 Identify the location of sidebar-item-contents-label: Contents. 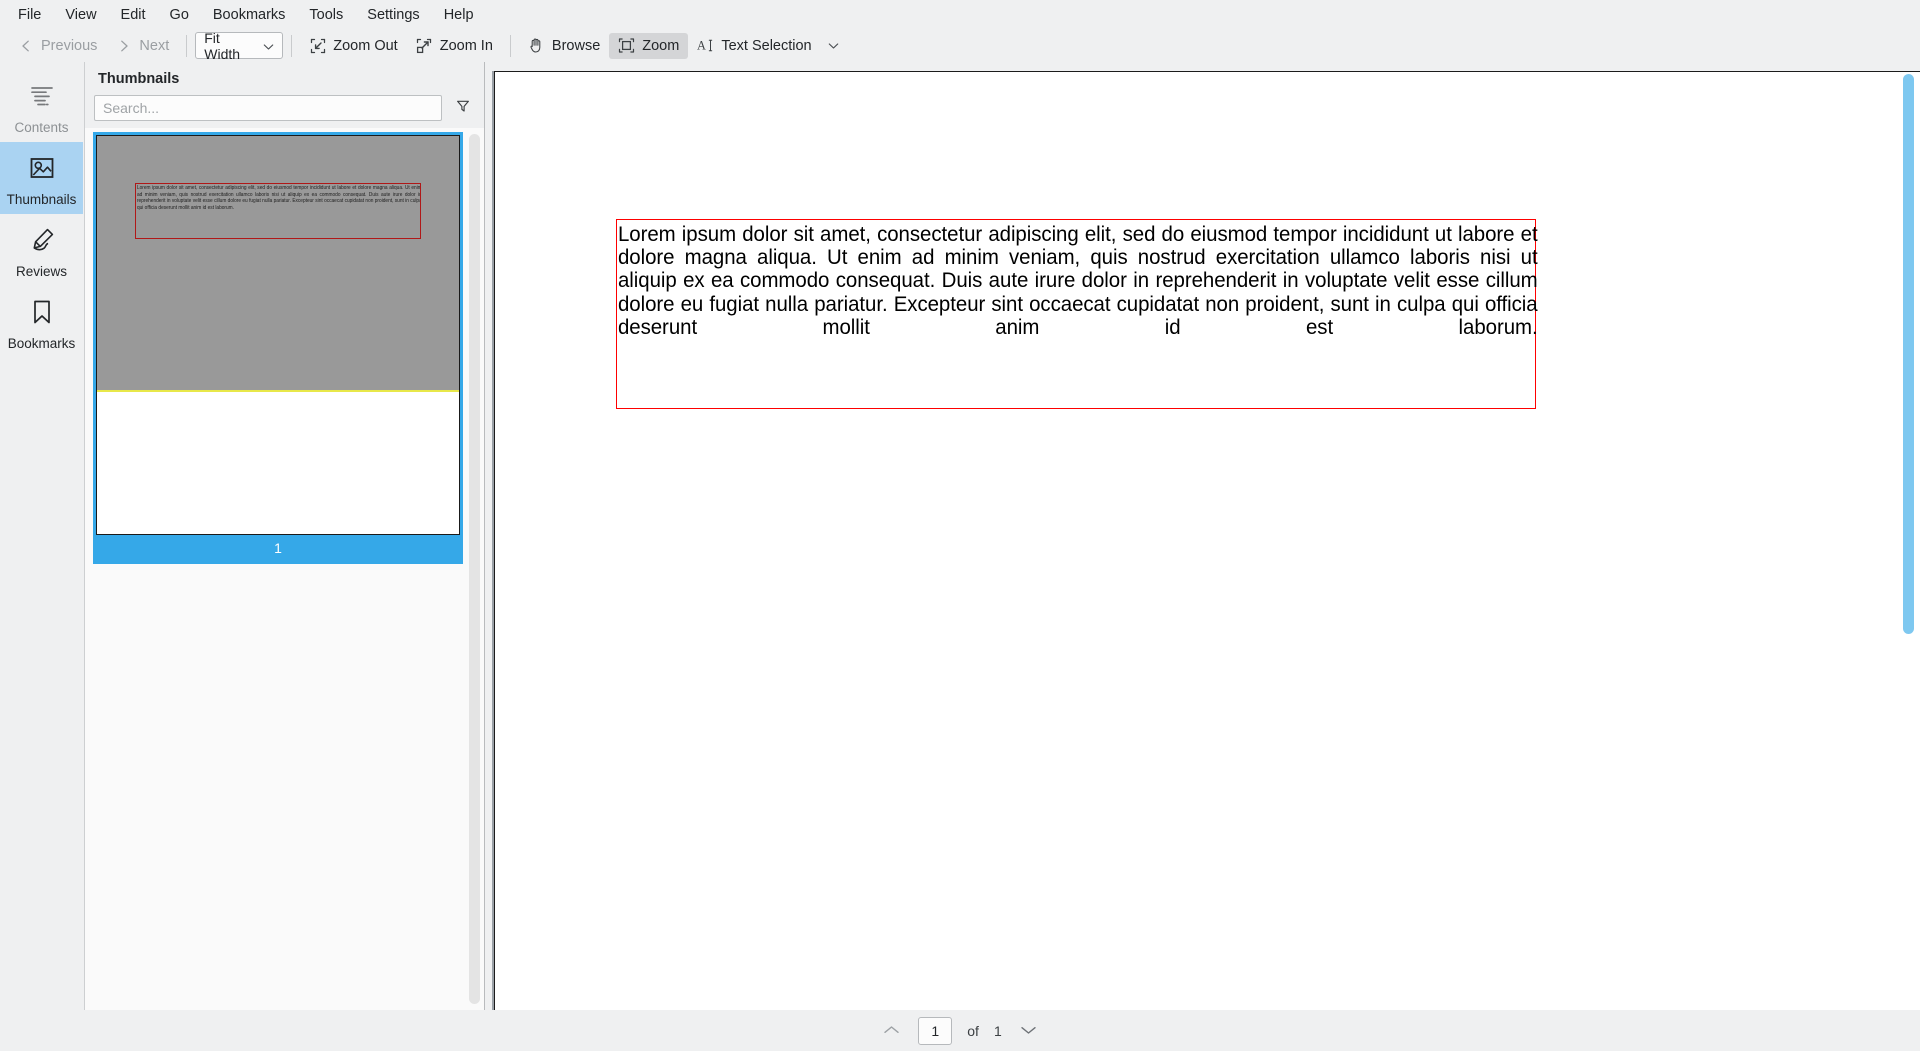
(41, 127).